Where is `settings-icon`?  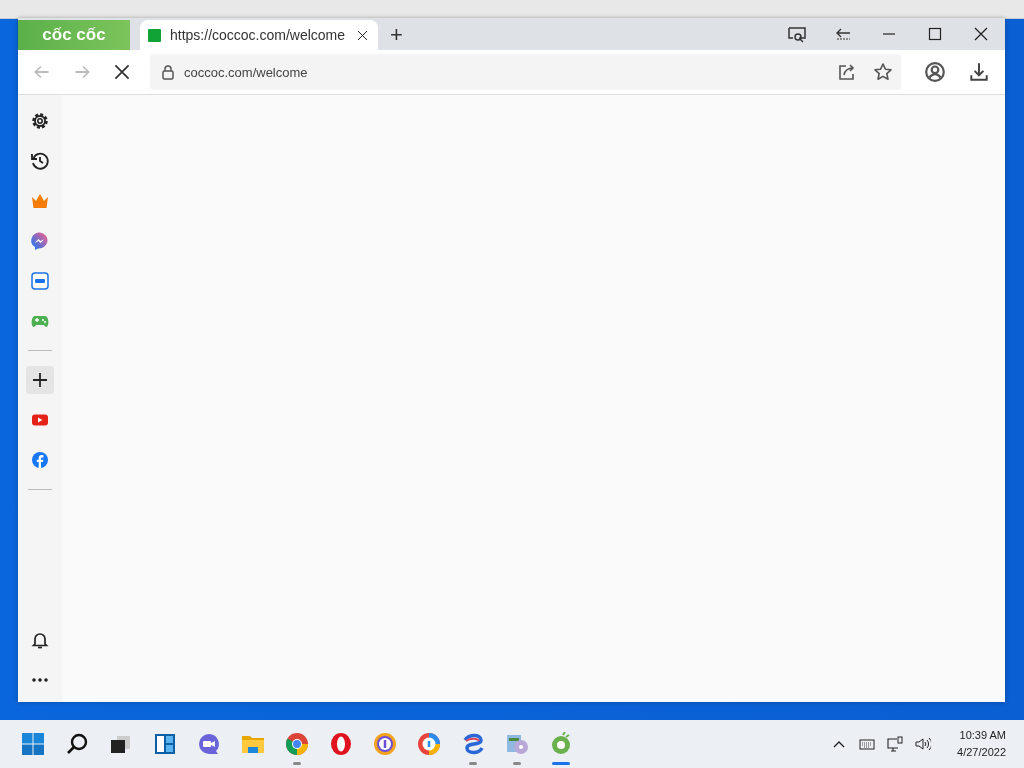 settings-icon is located at coordinates (40, 121).